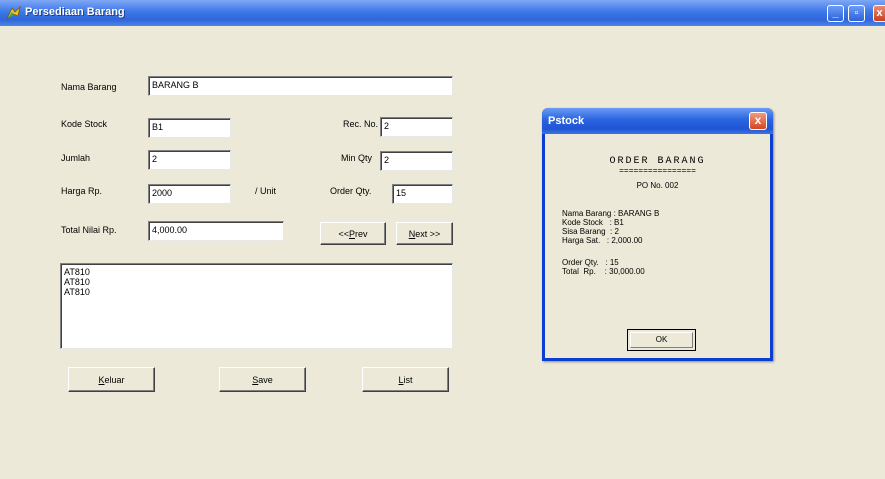 The image size is (885, 479). What do you see at coordinates (603, 271) in the screenshot?
I see `summary-line: Total Rp. : 30,000.00` at bounding box center [603, 271].